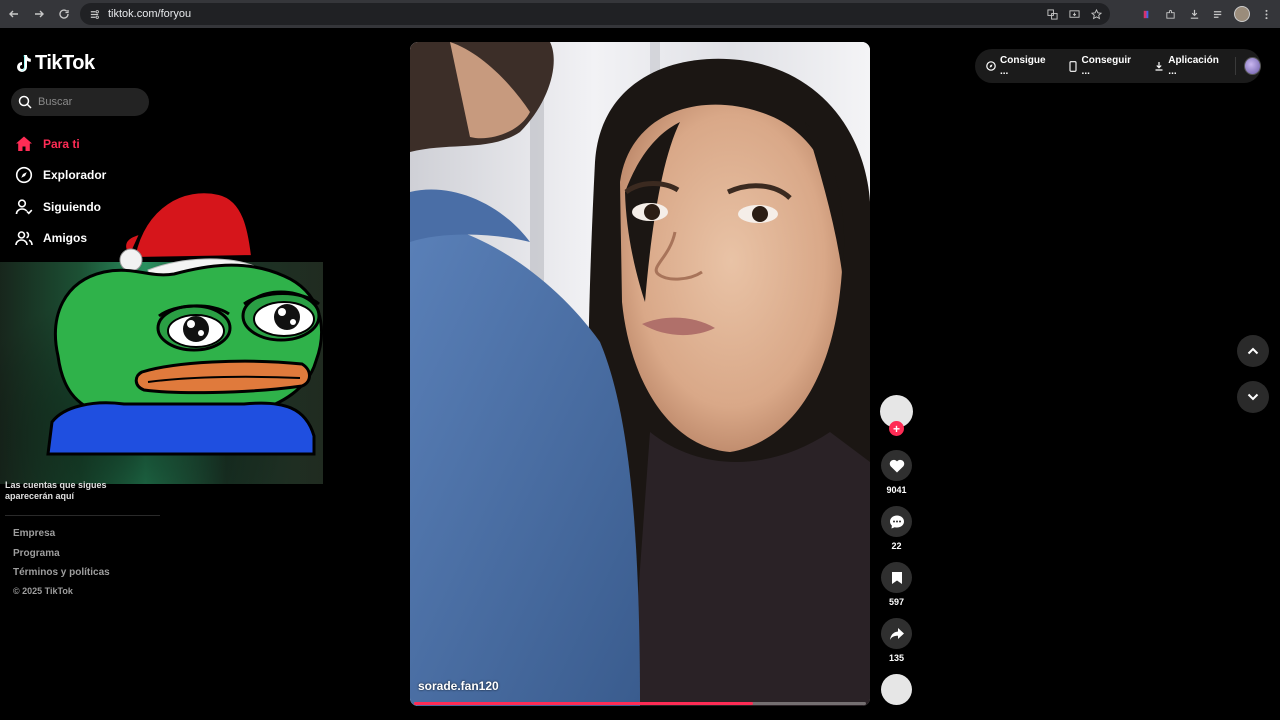 The image size is (1280, 720). I want to click on coin-icon, so click(991, 66).